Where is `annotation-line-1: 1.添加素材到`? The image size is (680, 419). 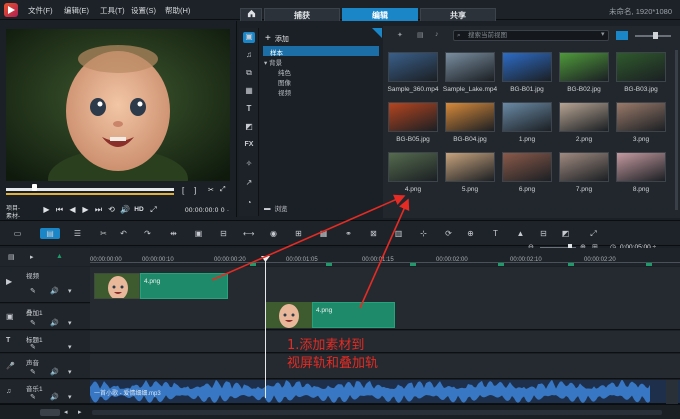
annotation-line-1: 1.添加素材到 is located at coordinates (326, 345).